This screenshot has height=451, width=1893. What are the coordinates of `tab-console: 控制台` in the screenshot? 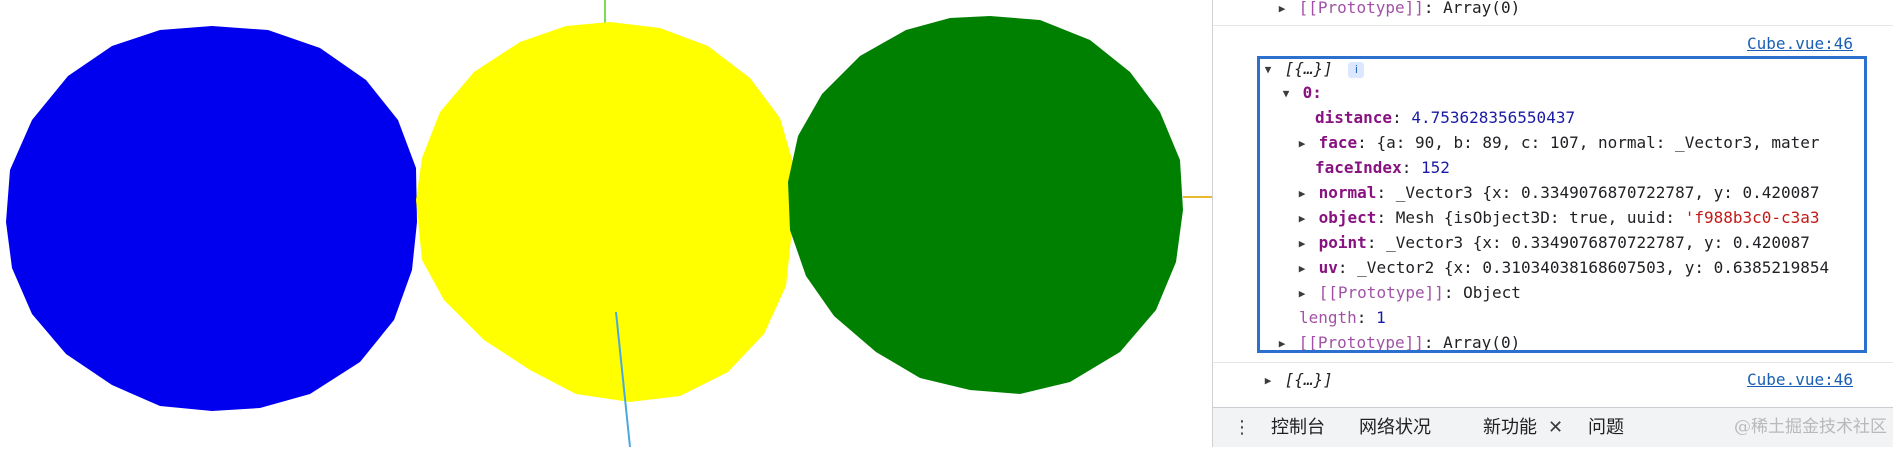 It's located at (1298, 427).